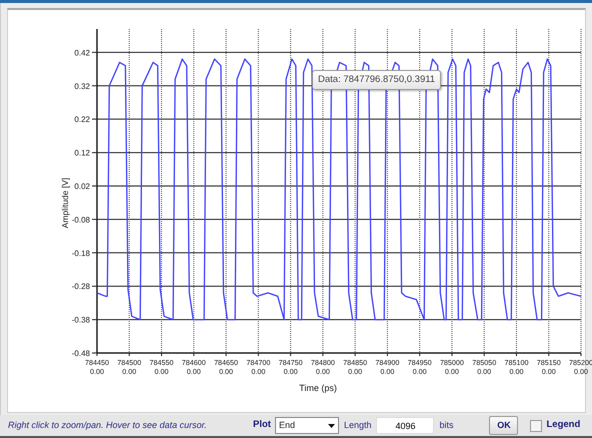 This screenshot has width=592, height=438. Describe the element at coordinates (82, 153) in the screenshot. I see `y-tick-label: 0.12` at that location.